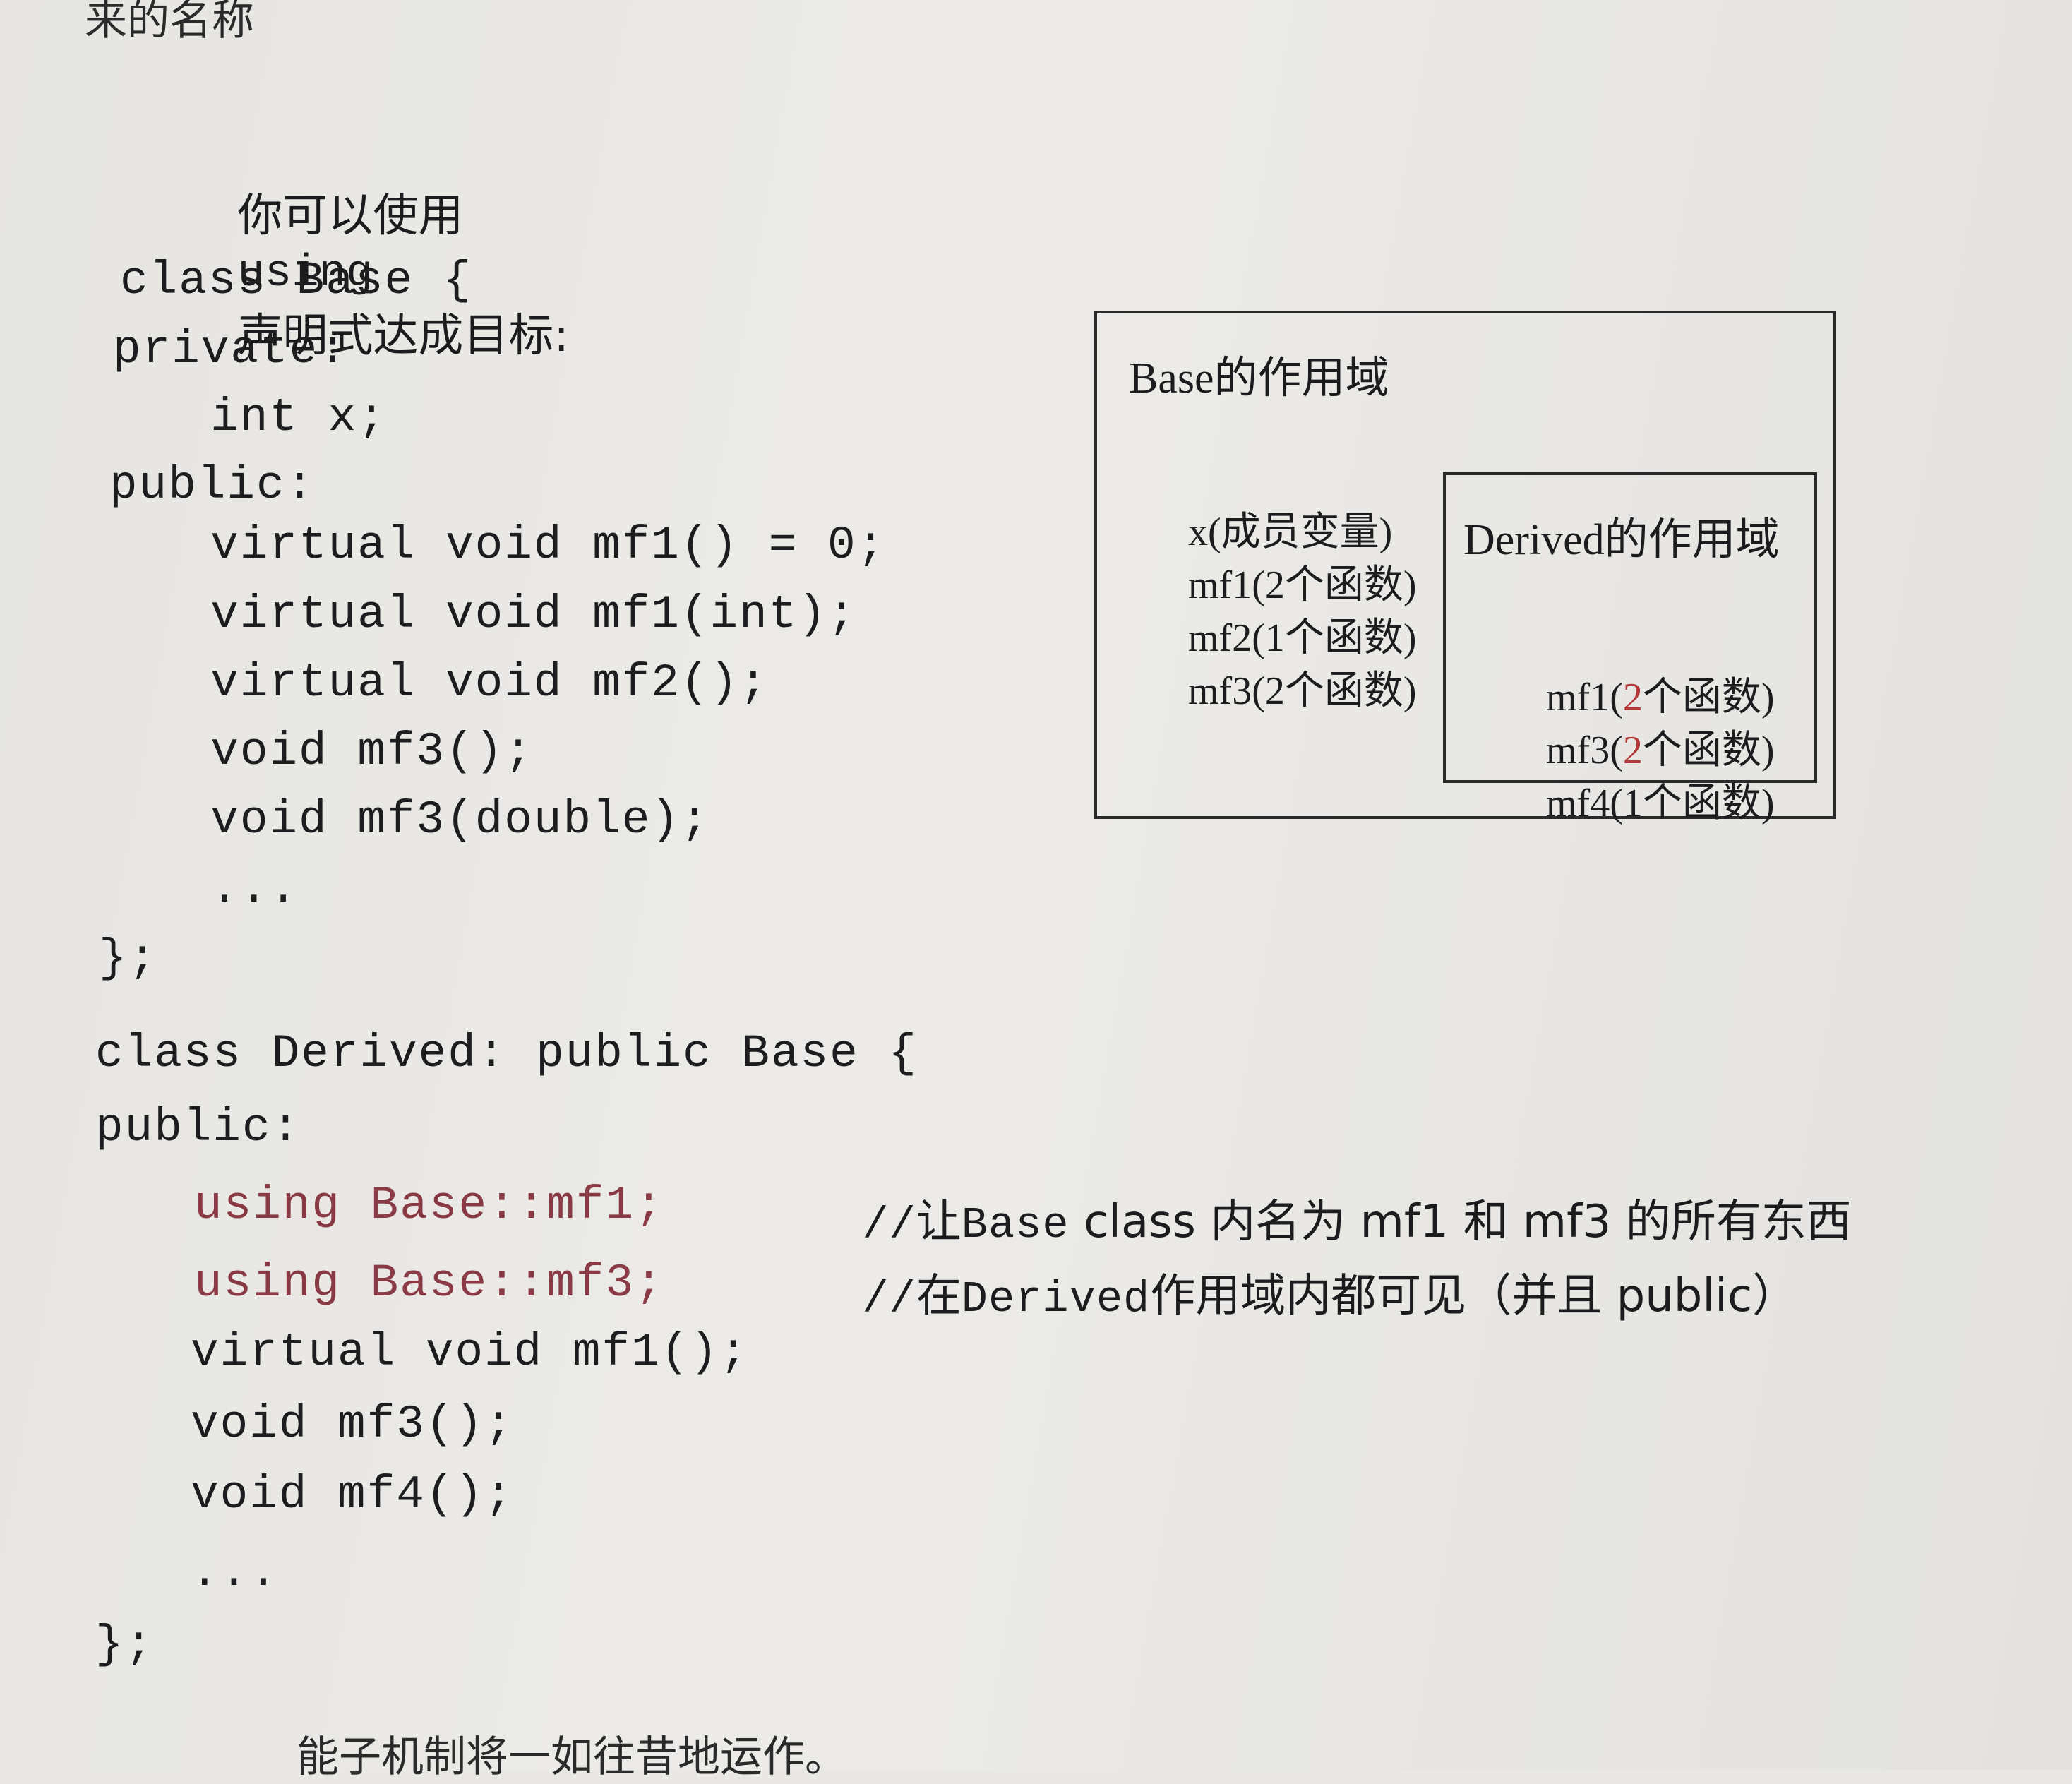 The height and width of the screenshot is (1784, 2072). What do you see at coordinates (350, 216) in the screenshot?
I see `intro-before: 你可以使用` at bounding box center [350, 216].